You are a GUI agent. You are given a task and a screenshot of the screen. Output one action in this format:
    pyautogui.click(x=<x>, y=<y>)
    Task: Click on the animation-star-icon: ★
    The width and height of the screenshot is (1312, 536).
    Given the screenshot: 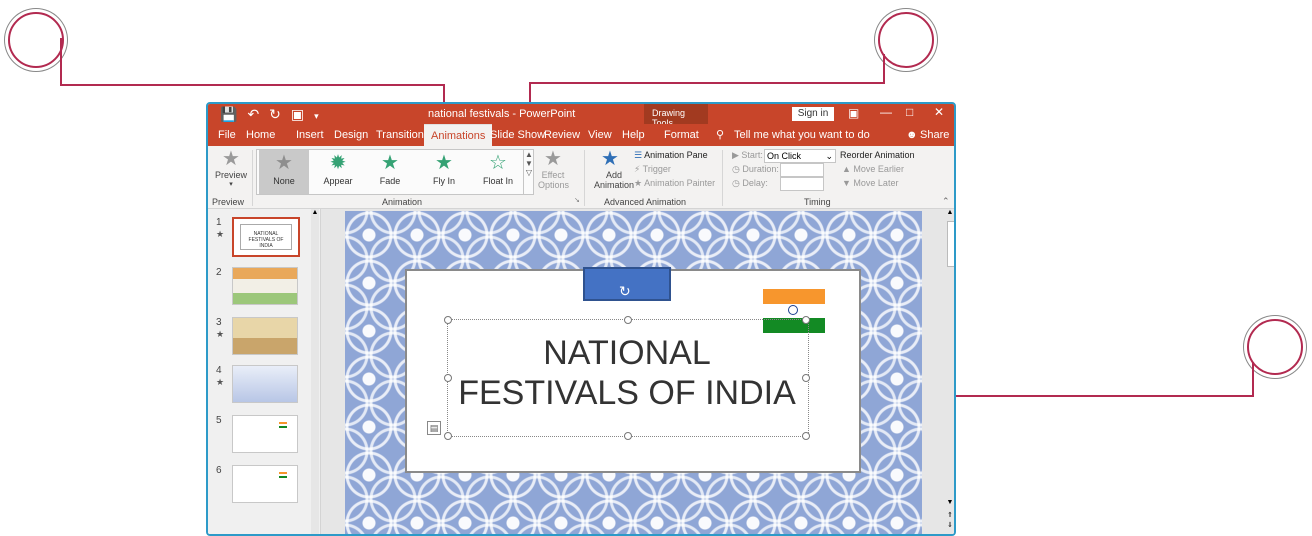 What is the action you would take?
    pyautogui.click(x=220, y=382)
    